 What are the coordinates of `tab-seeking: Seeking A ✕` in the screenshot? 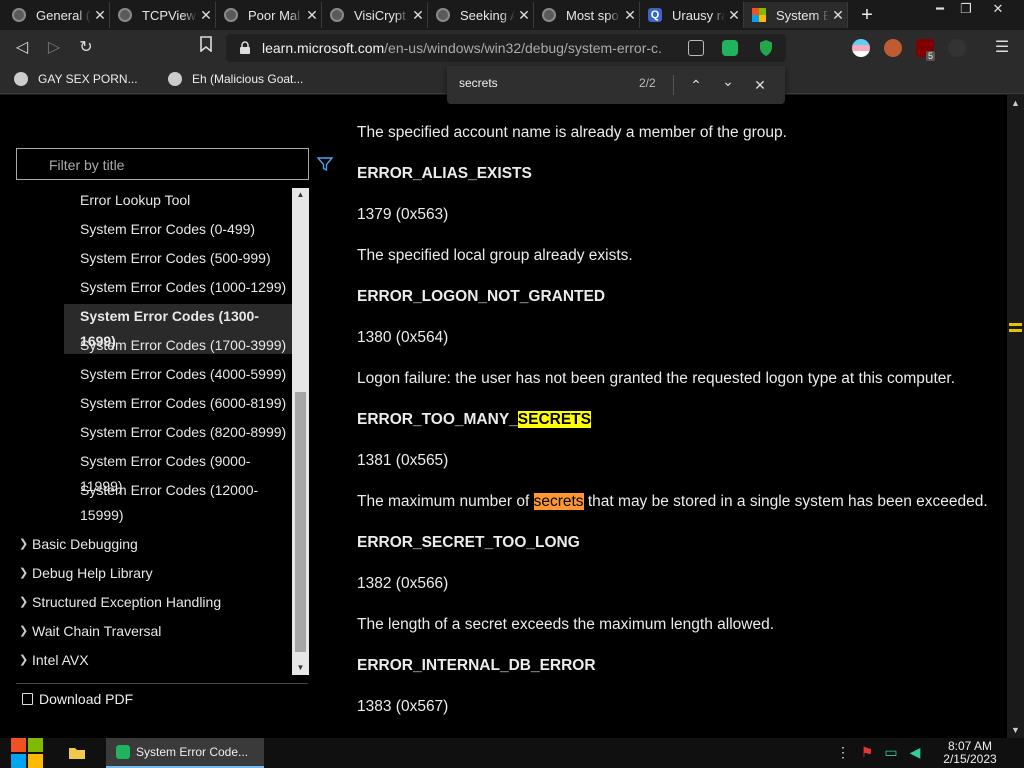 It's located at (481, 15).